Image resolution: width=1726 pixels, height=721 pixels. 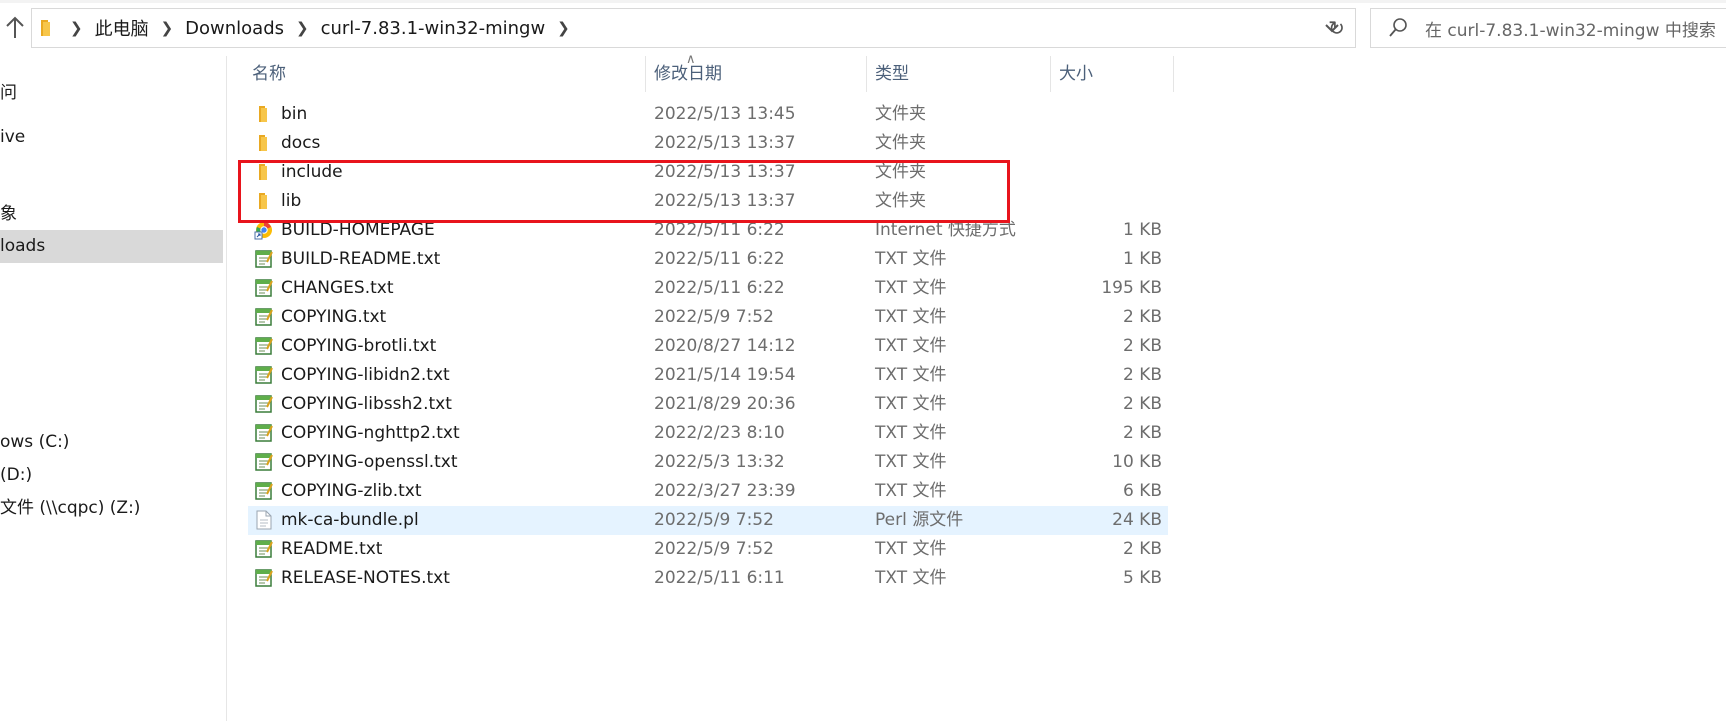 I want to click on file-date: 2022/5/11 6:11, so click(x=719, y=578).